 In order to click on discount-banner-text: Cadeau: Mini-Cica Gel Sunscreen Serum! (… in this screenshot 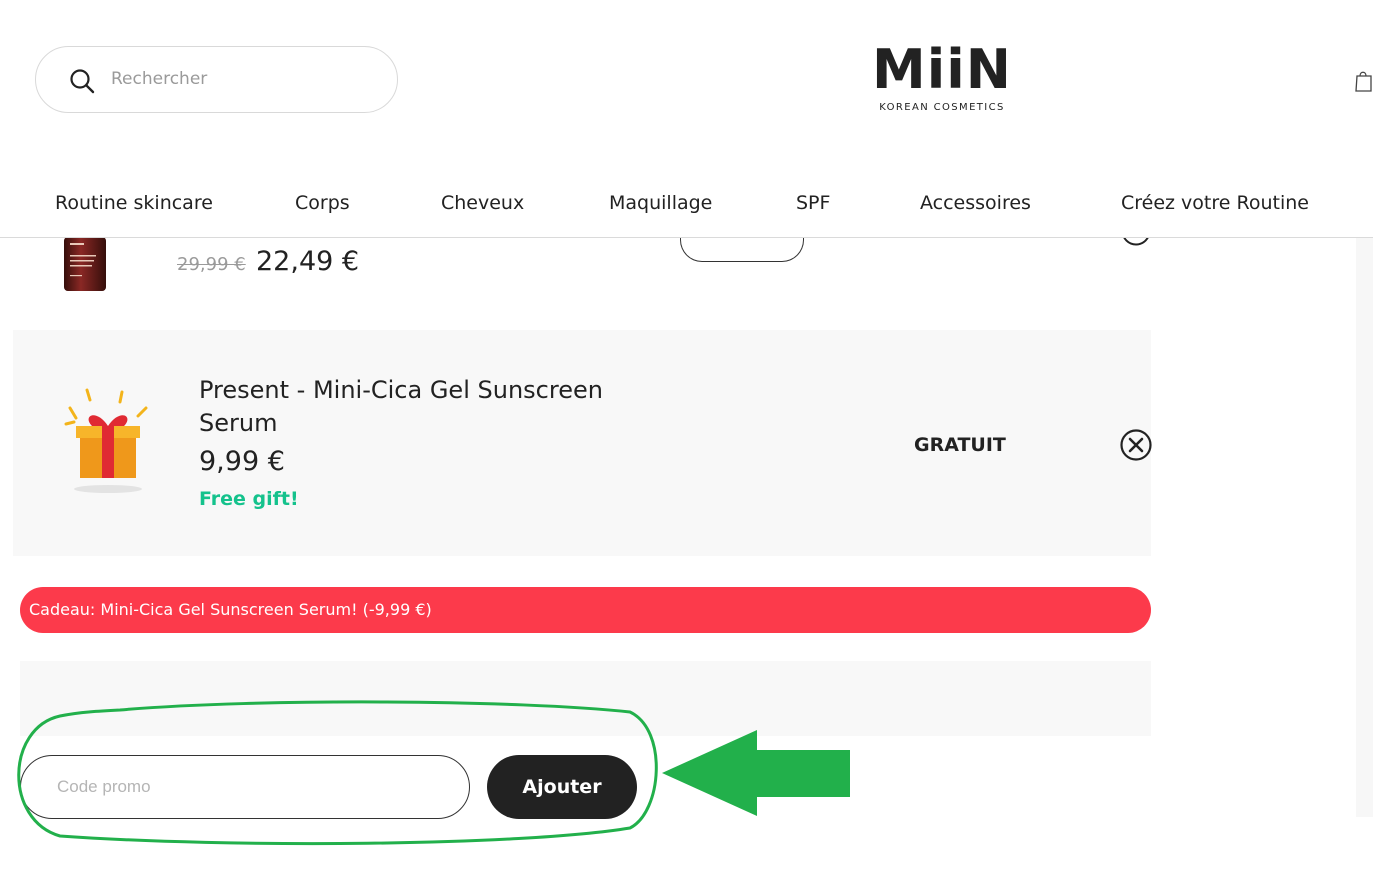, I will do `click(230, 609)`.